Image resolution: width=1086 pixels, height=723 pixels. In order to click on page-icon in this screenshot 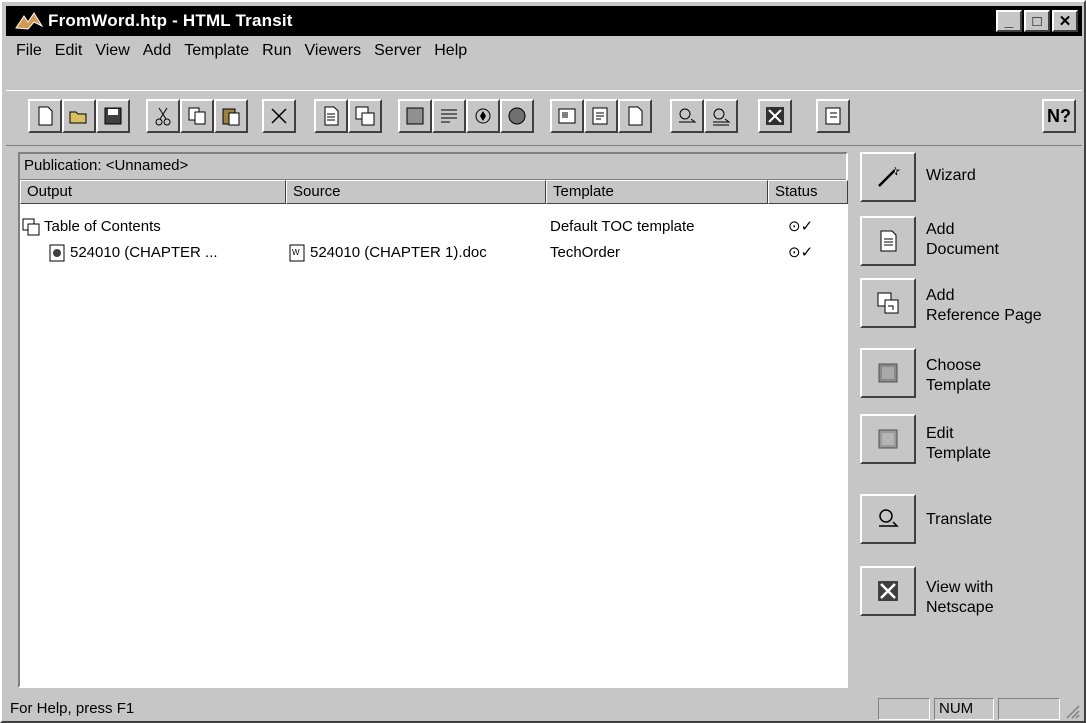, I will do `click(635, 116)`.